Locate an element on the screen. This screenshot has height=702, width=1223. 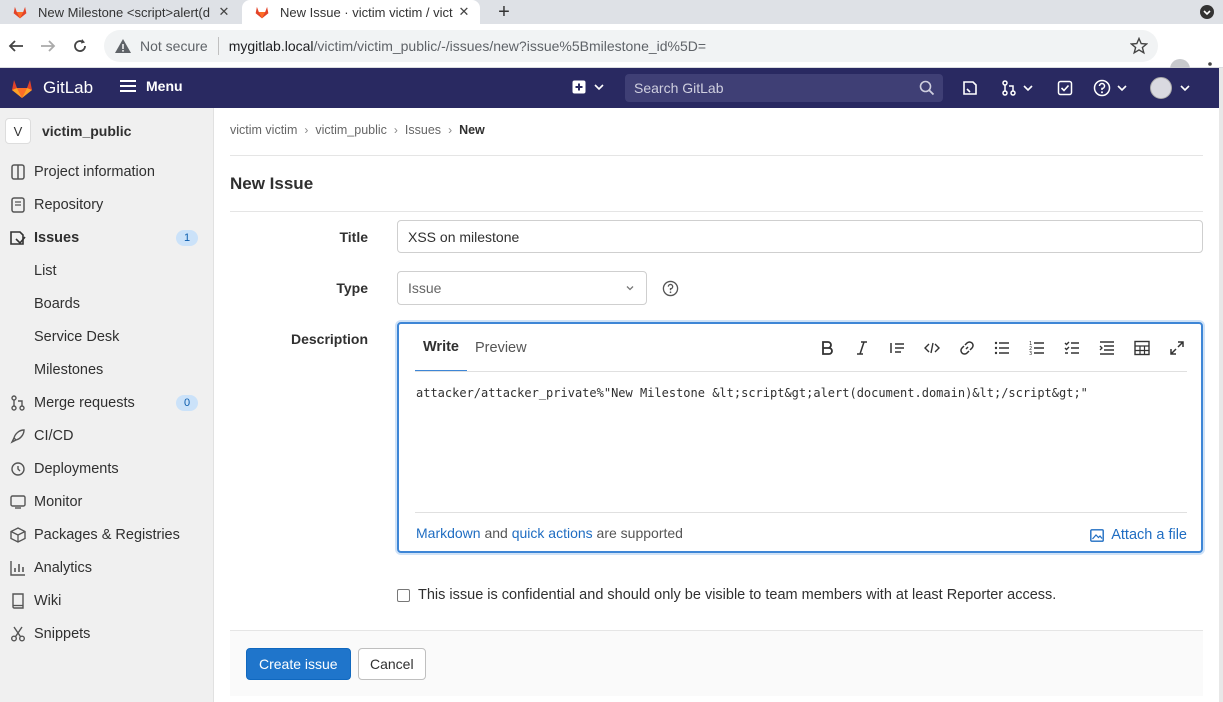
quote-icon is located at coordinates (897, 348).